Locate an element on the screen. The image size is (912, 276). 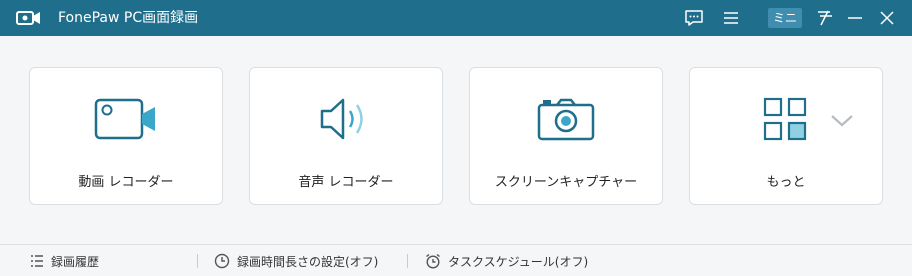
recording-history-button: 録画履歴 is located at coordinates (64, 261).